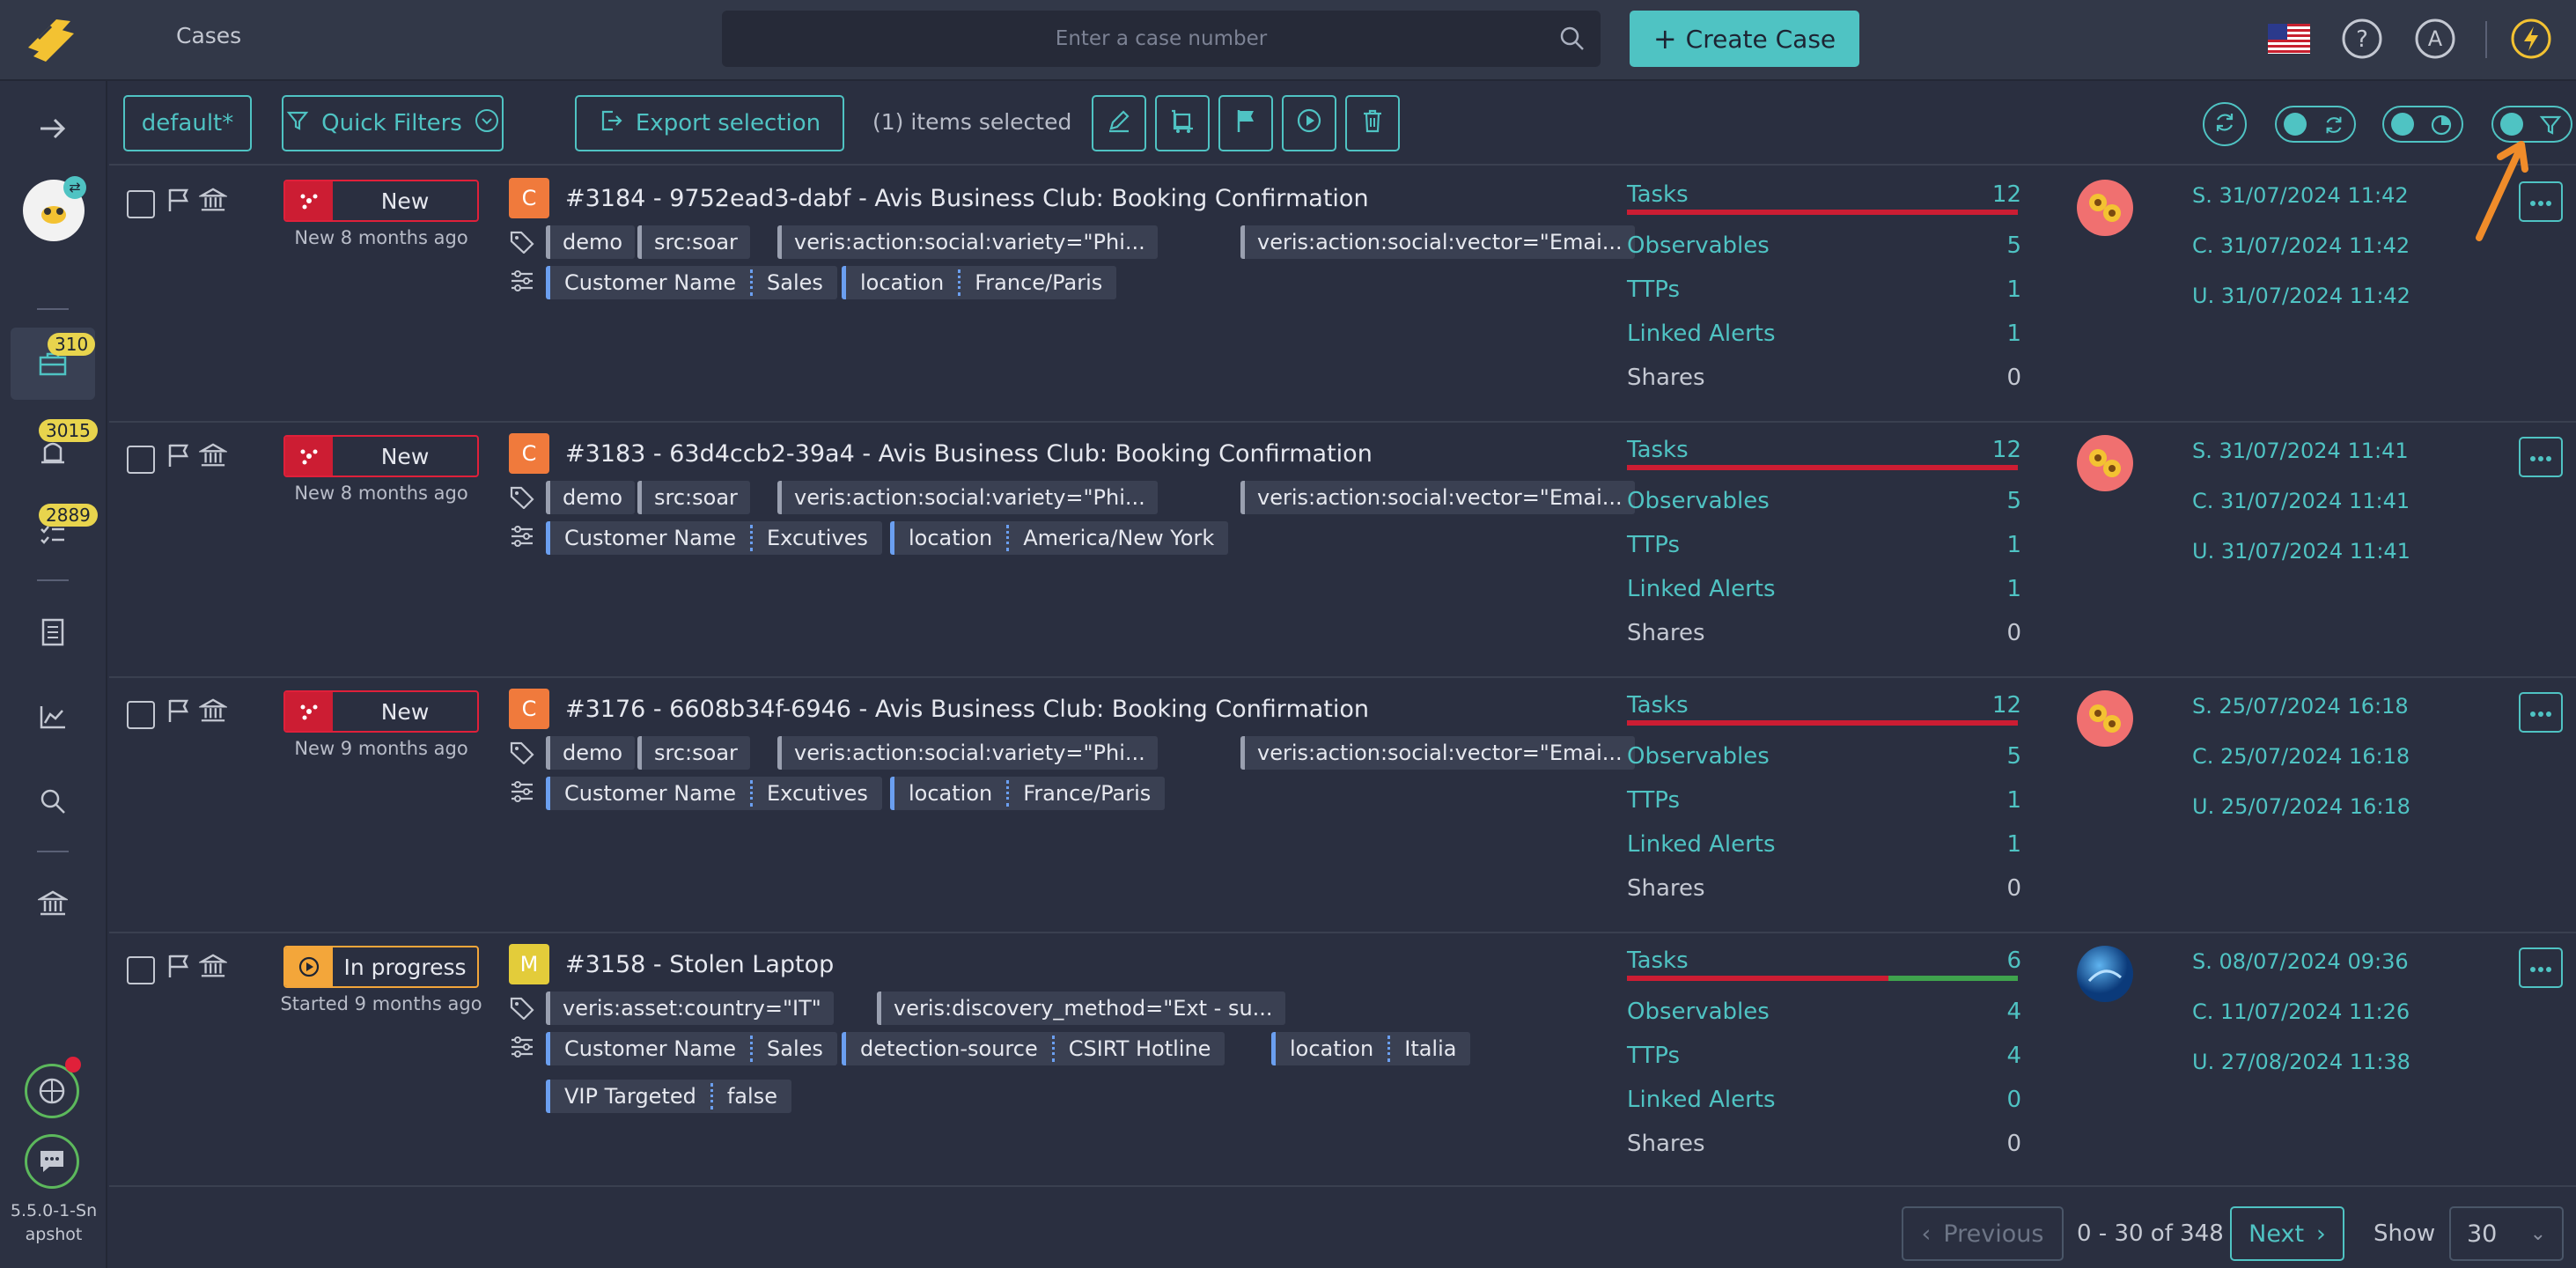 The image size is (2576, 1268). I want to click on custom-field: detection-source CSIRT Hotline, so click(1034, 1048).